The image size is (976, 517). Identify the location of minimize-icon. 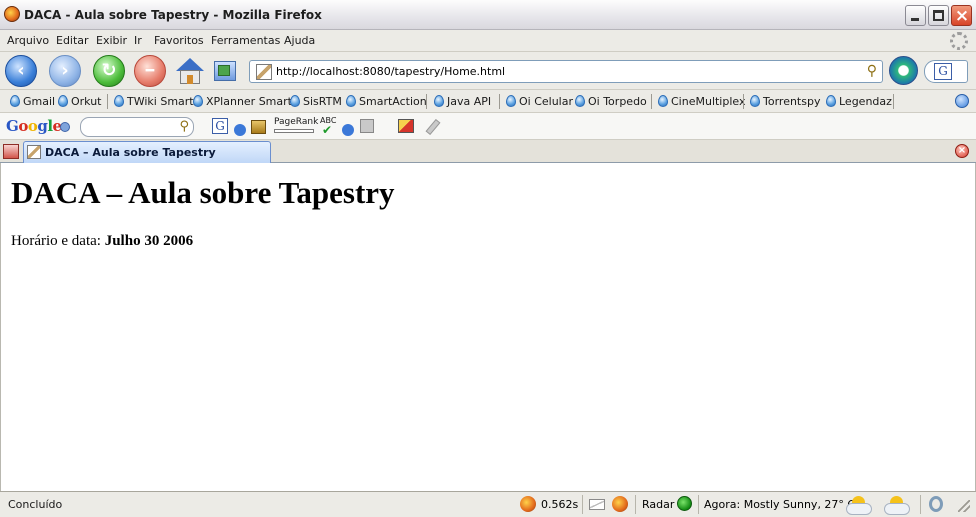
(915, 19).